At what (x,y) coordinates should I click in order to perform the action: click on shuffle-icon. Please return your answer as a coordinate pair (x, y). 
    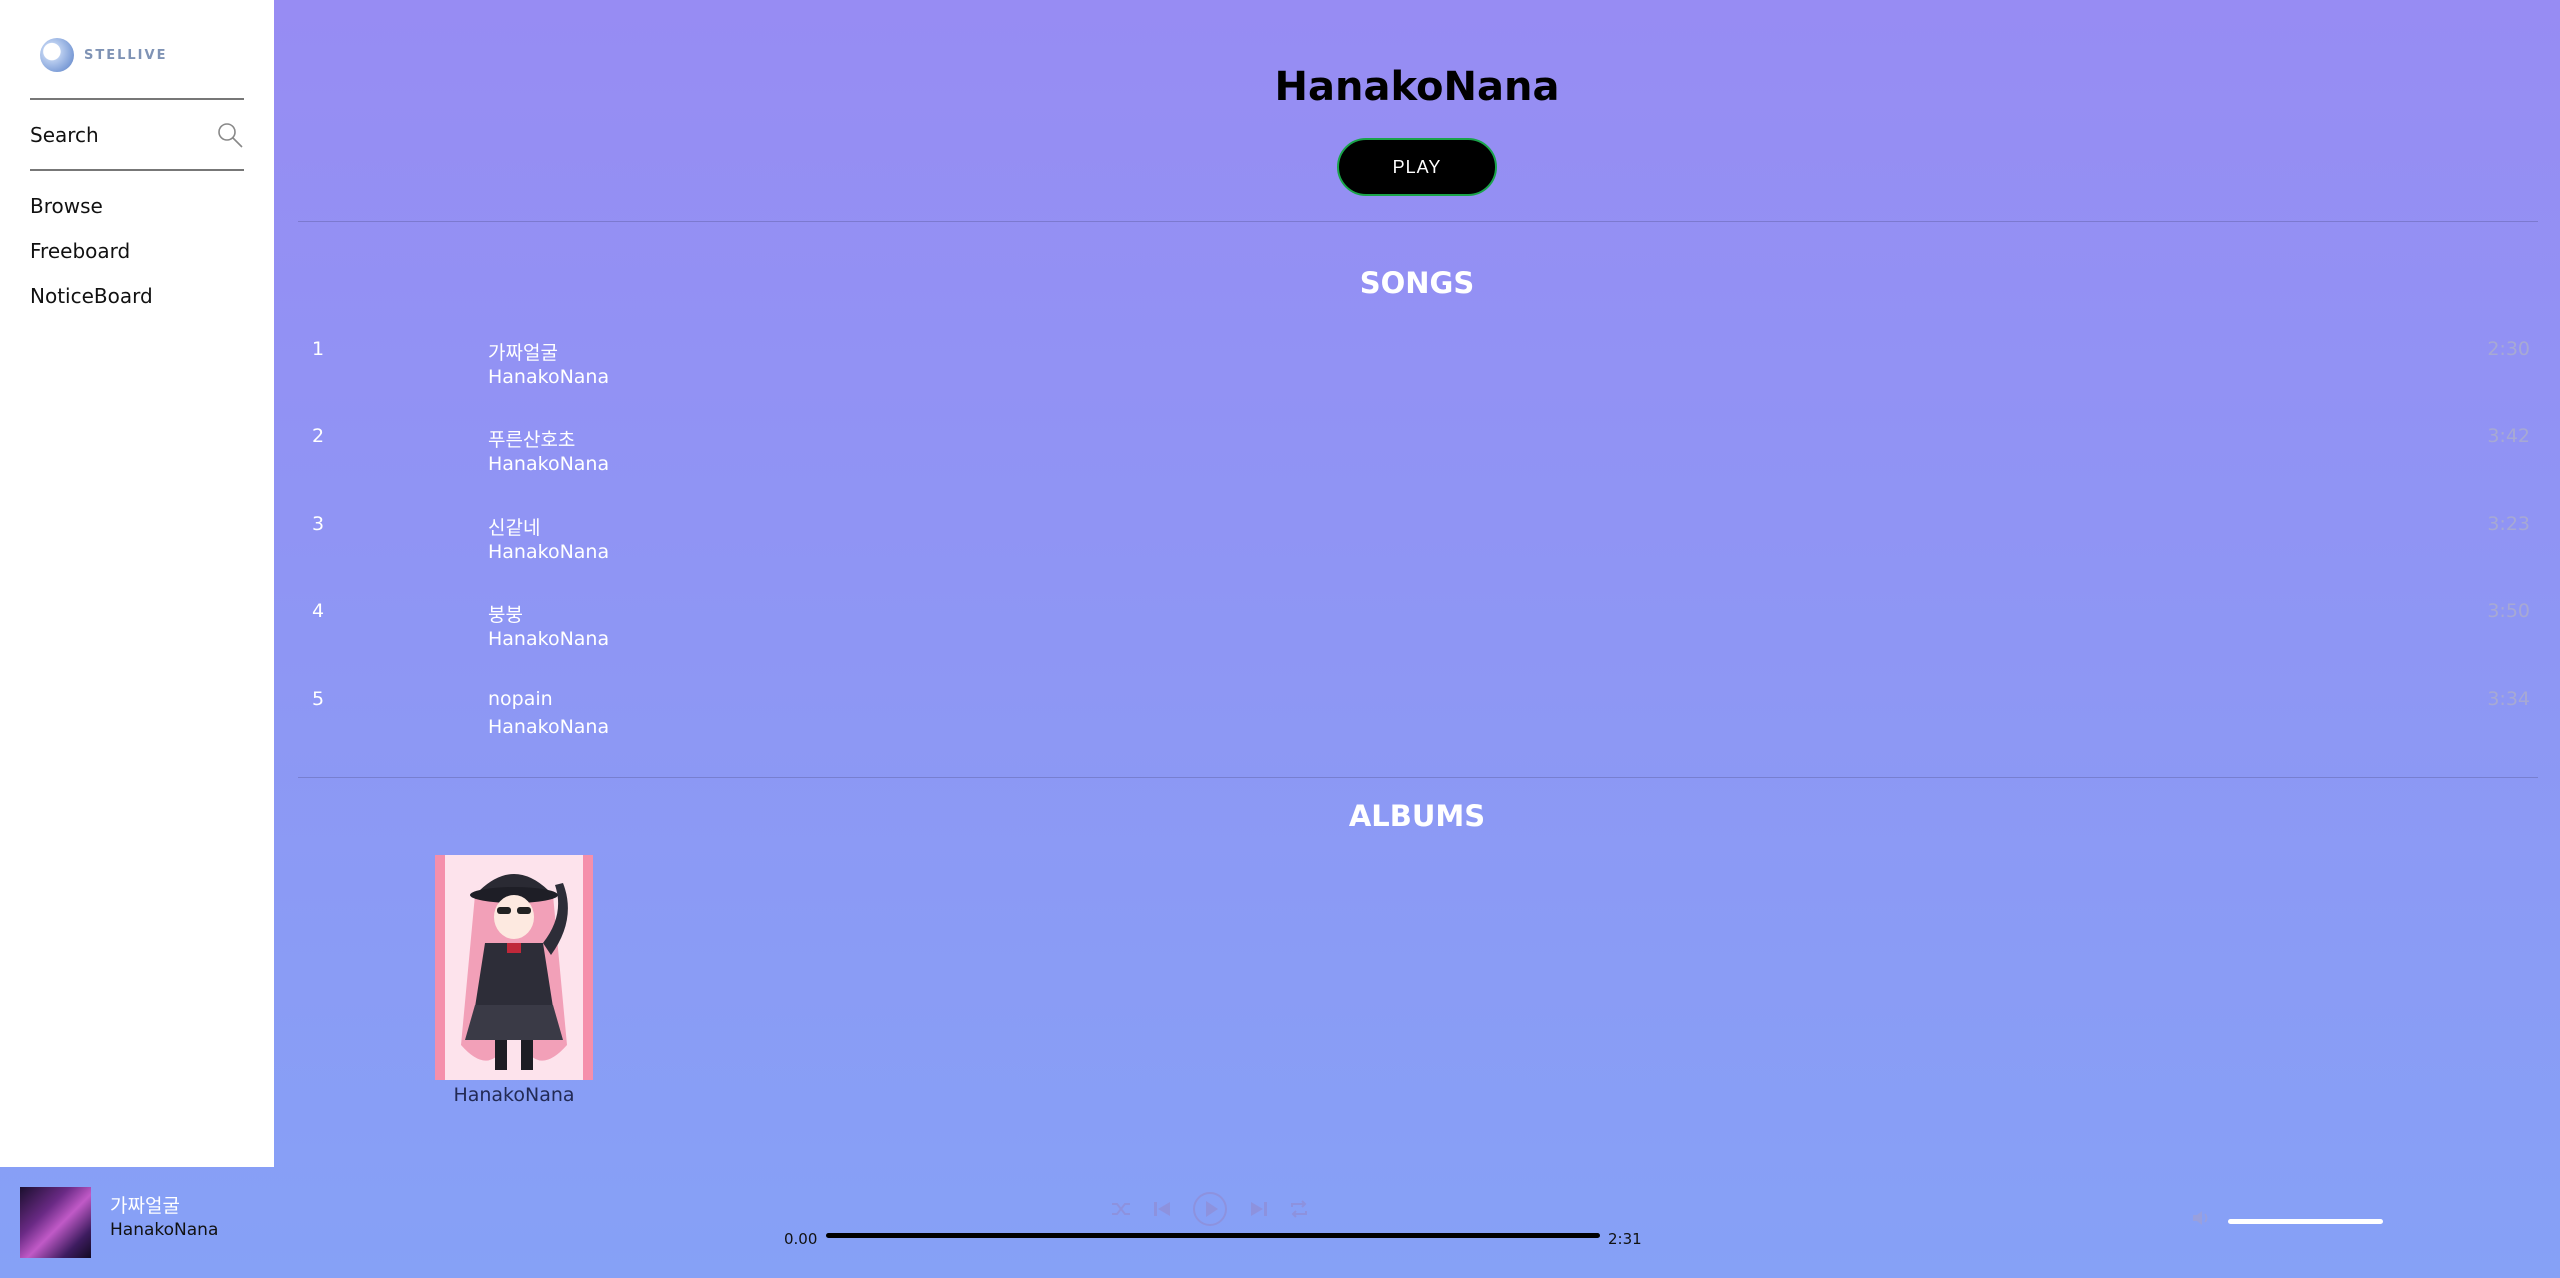
    Looking at the image, I should click on (1121, 1209).